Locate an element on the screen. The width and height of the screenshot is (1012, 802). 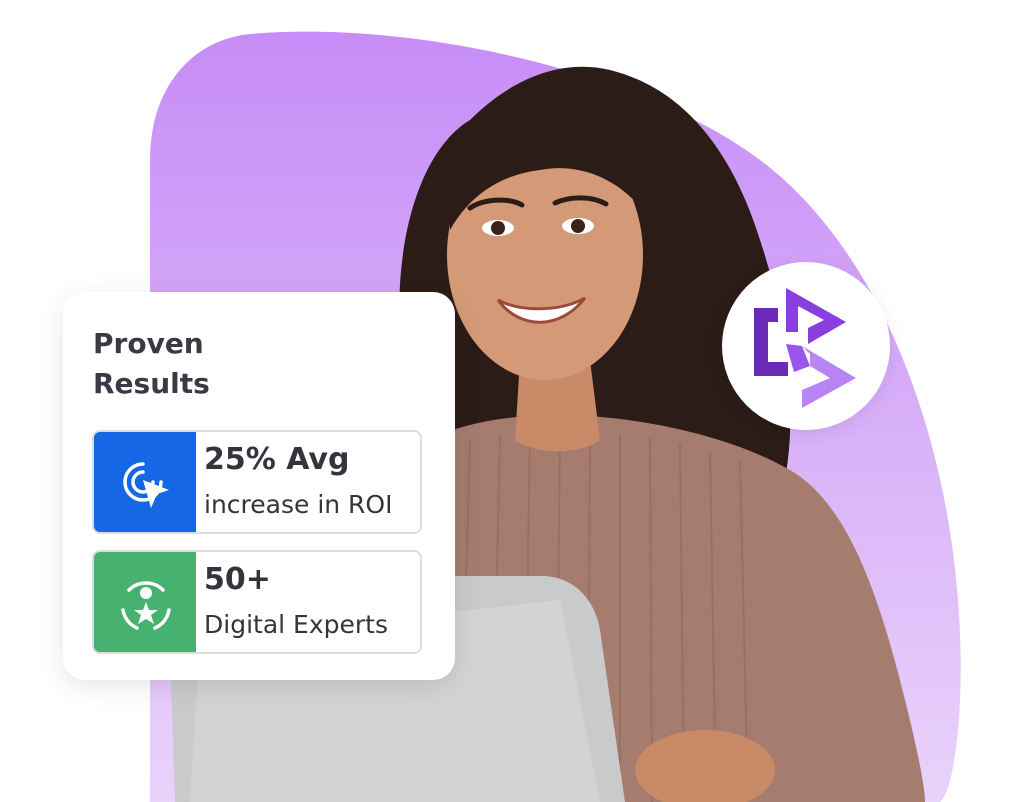
stat-experts-icon-box is located at coordinates (145, 602).